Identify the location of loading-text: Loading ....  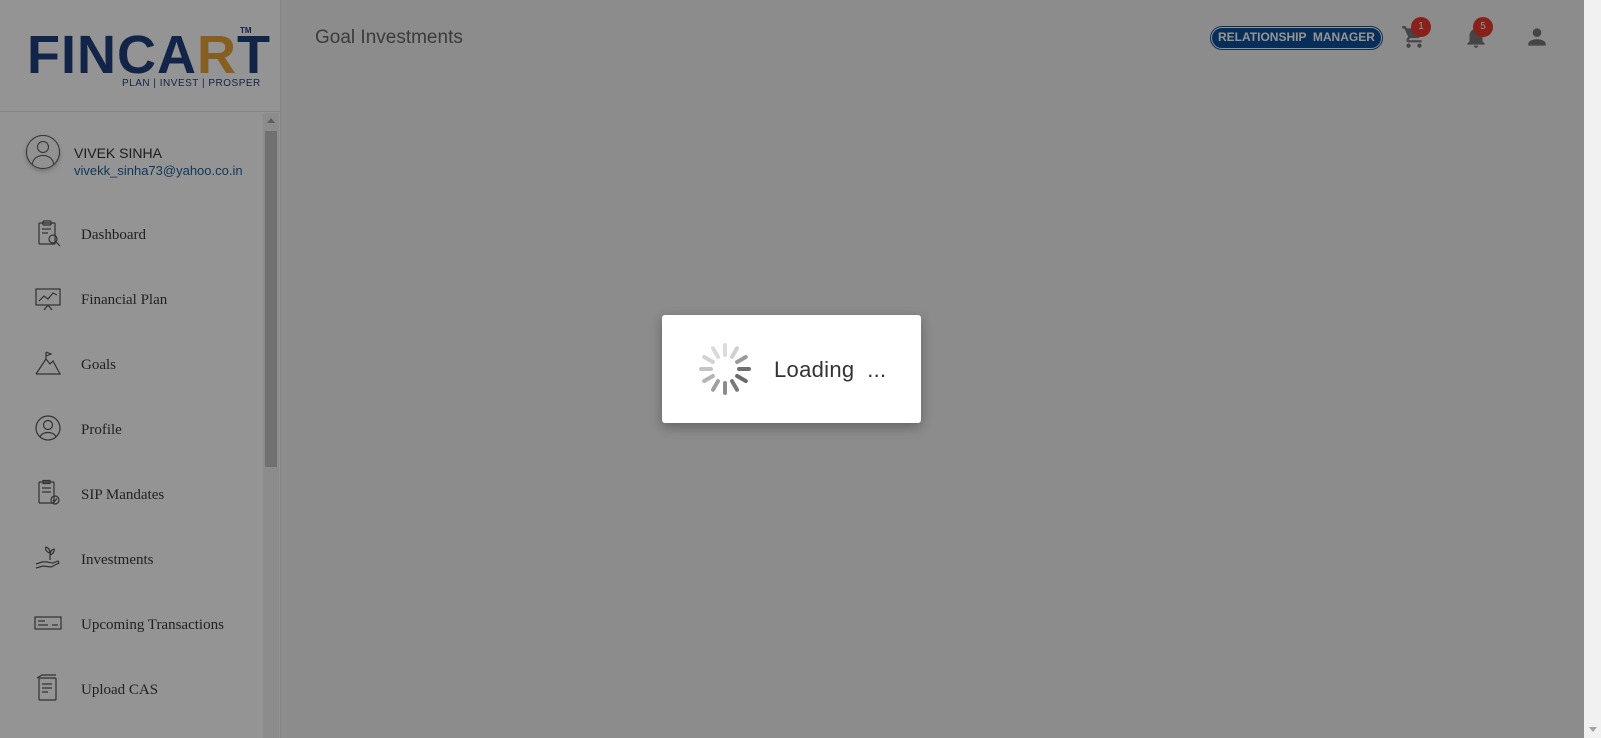
(830, 369).